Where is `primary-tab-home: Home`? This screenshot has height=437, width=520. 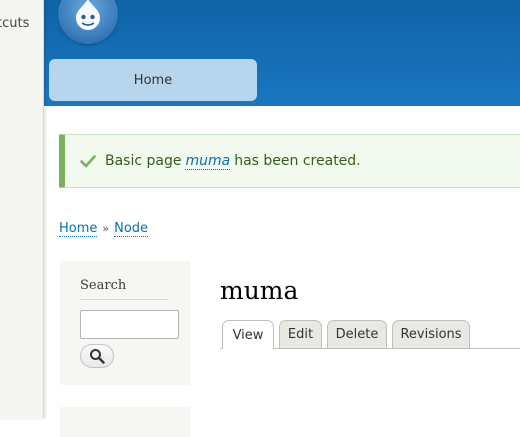 primary-tab-home: Home is located at coordinates (153, 80).